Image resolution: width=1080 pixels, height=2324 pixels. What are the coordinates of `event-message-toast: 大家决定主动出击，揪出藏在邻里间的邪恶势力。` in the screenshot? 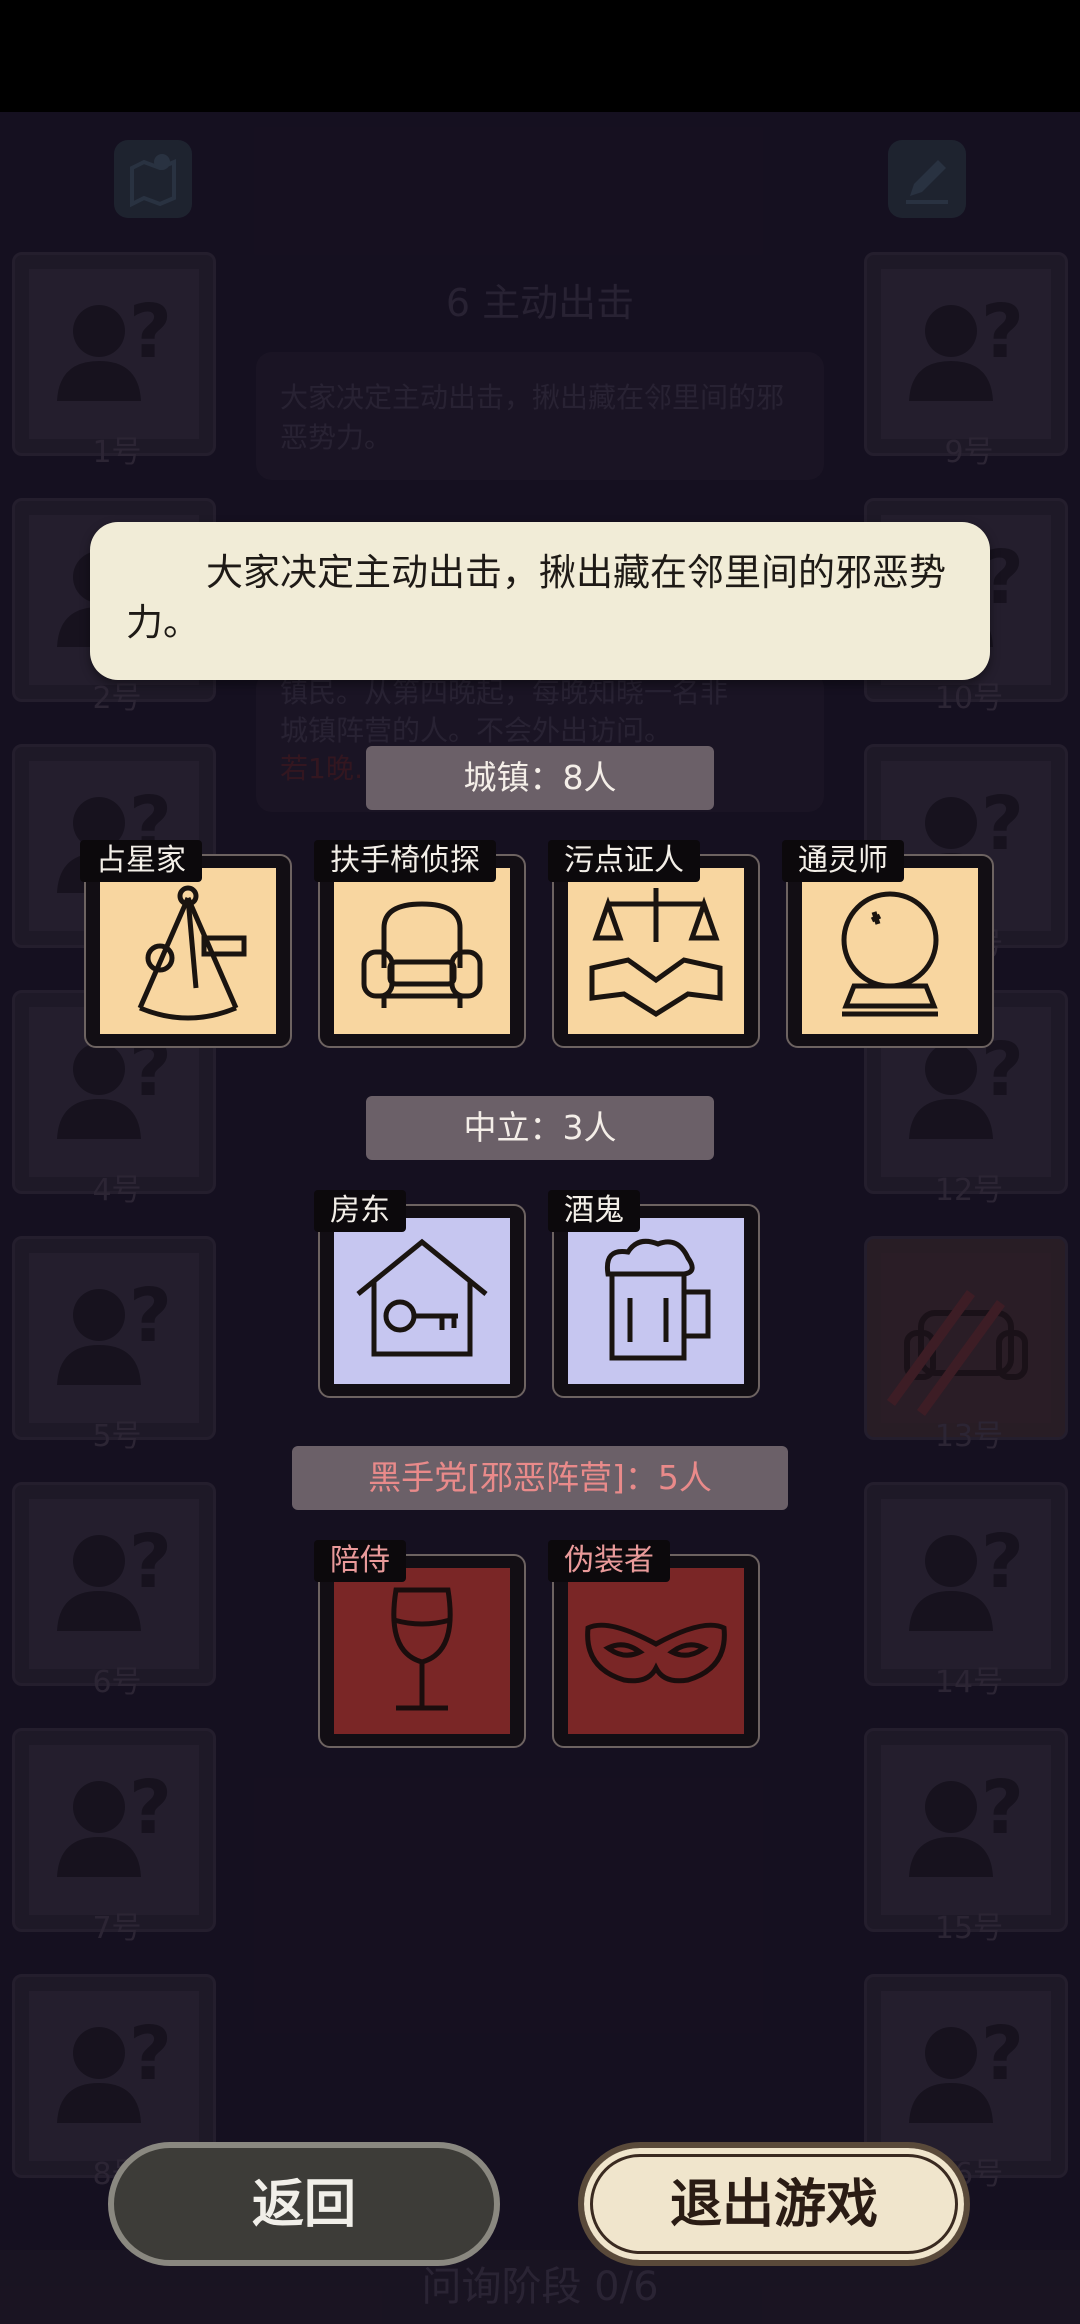 It's located at (540, 601).